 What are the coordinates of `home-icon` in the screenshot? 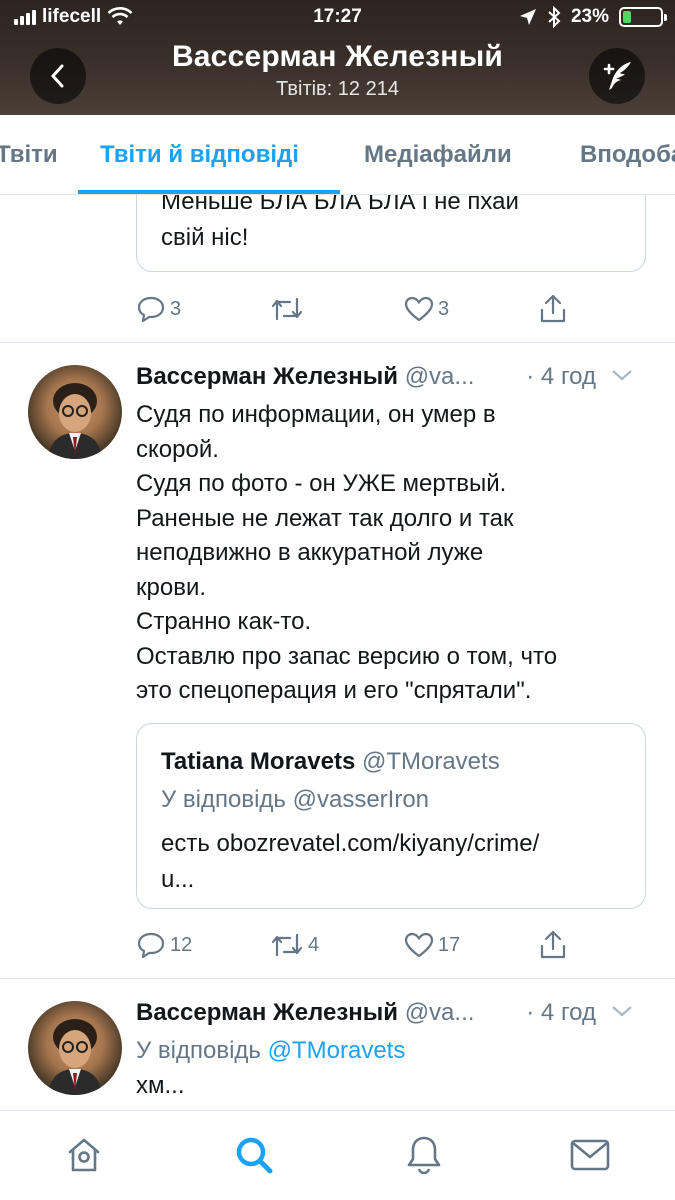 It's located at (84, 1155).